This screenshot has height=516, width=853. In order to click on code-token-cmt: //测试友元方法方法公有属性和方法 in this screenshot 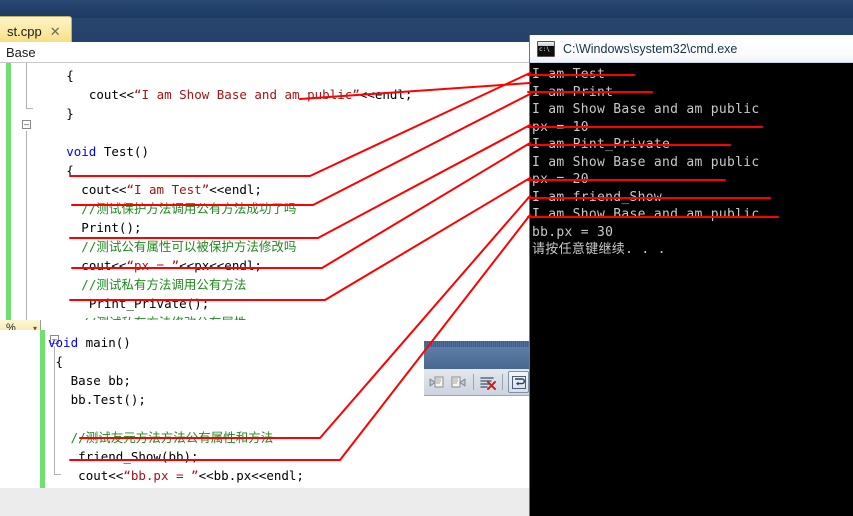, I will do `click(172, 437)`.